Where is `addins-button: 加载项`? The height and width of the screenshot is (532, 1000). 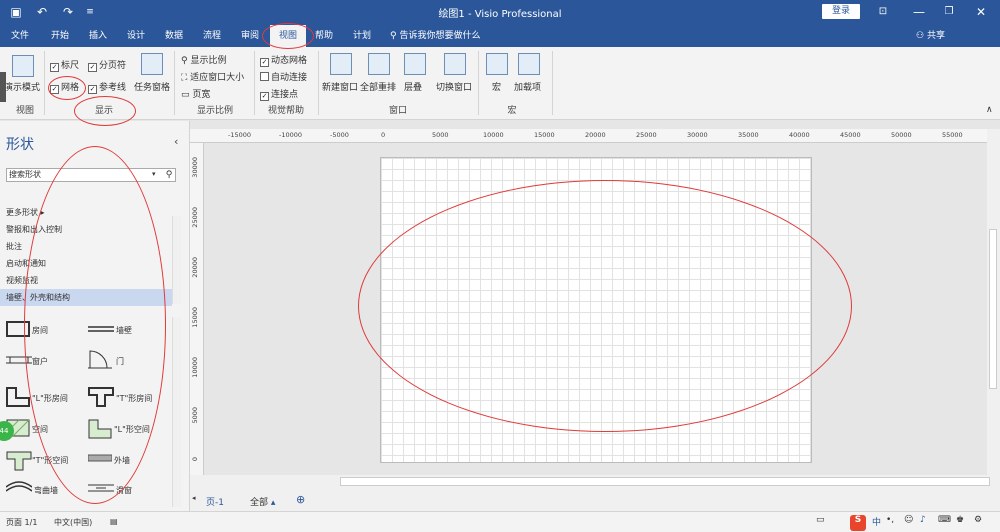 addins-button: 加载项 is located at coordinates (527, 86).